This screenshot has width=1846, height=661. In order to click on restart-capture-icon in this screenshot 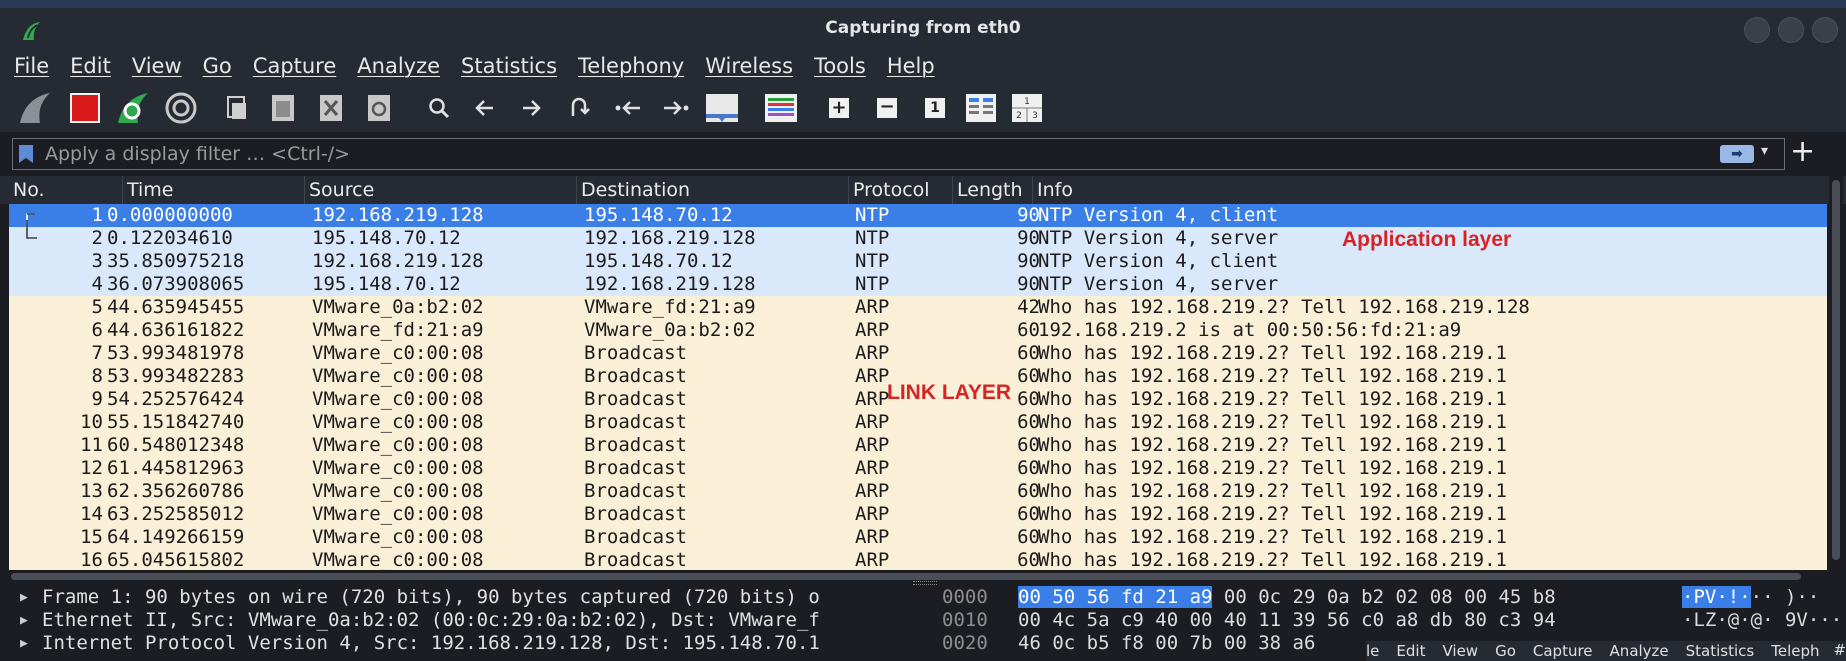, I will do `click(133, 108)`.